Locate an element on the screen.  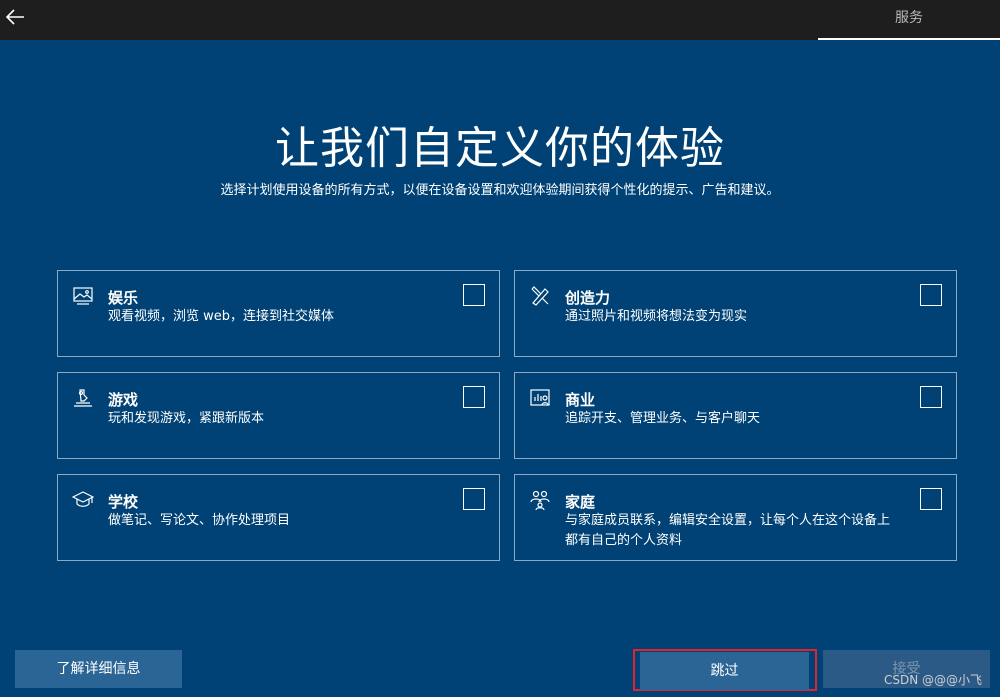
option-title: 游戏 is located at coordinates (123, 400).